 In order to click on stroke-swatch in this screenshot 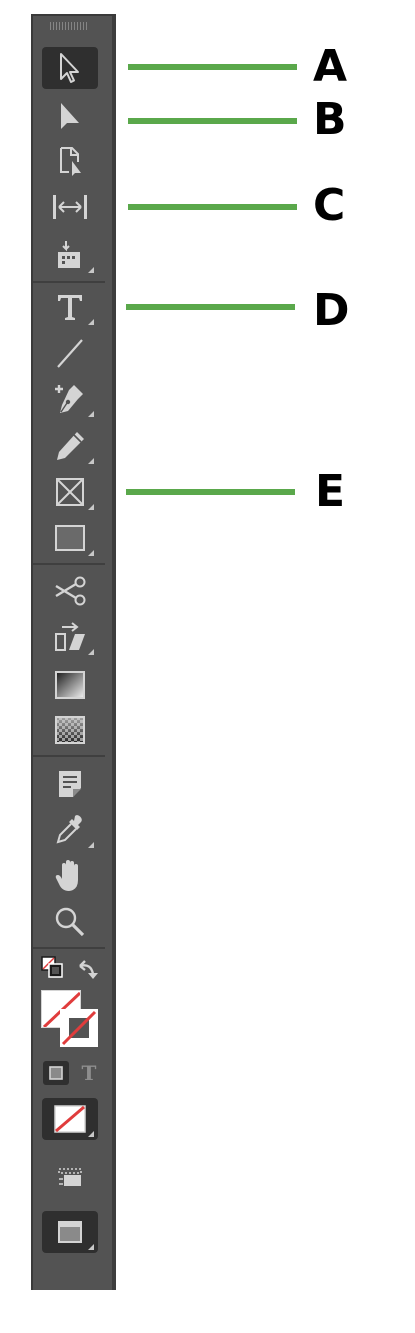, I will do `click(79, 1028)`.